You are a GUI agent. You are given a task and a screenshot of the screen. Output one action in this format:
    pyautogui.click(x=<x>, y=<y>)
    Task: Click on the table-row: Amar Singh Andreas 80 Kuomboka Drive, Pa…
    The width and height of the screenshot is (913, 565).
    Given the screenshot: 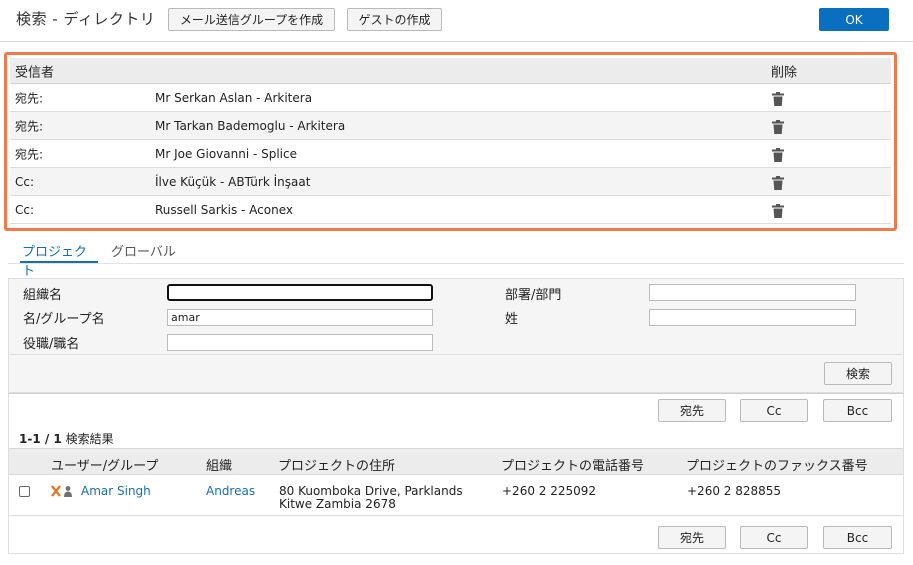 What is the action you would take?
    pyautogui.click(x=456, y=496)
    